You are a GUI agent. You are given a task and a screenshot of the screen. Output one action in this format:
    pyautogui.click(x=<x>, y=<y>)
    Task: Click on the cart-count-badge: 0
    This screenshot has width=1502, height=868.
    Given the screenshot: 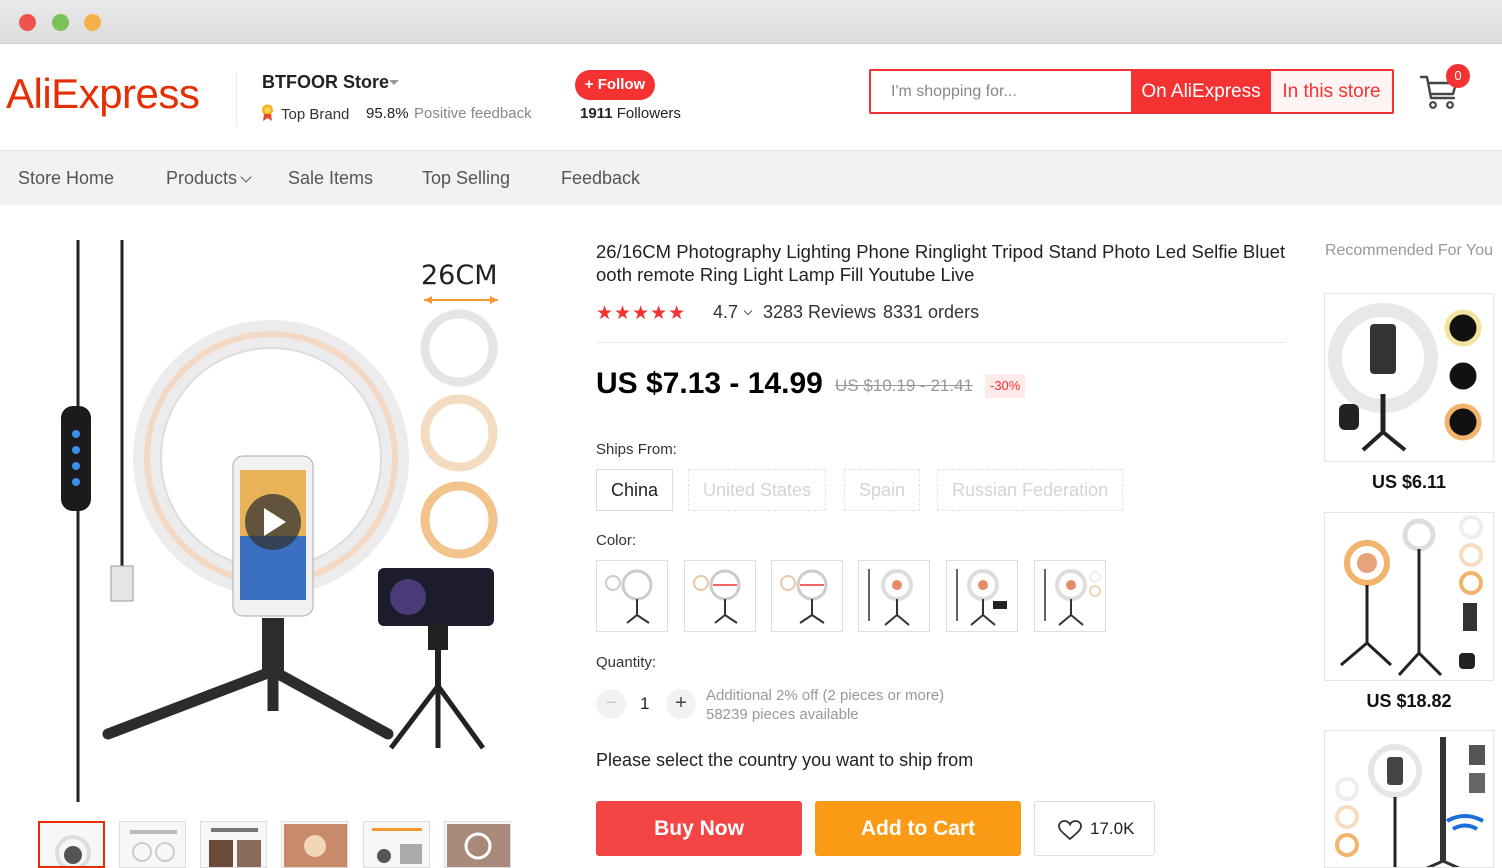 What is the action you would take?
    pyautogui.click(x=1458, y=76)
    